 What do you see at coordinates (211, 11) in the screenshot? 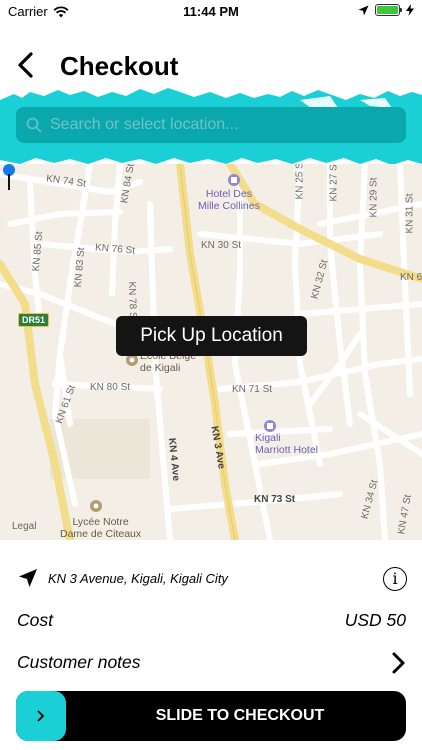
I see `status-bar: Carrier 11:44 PM` at bounding box center [211, 11].